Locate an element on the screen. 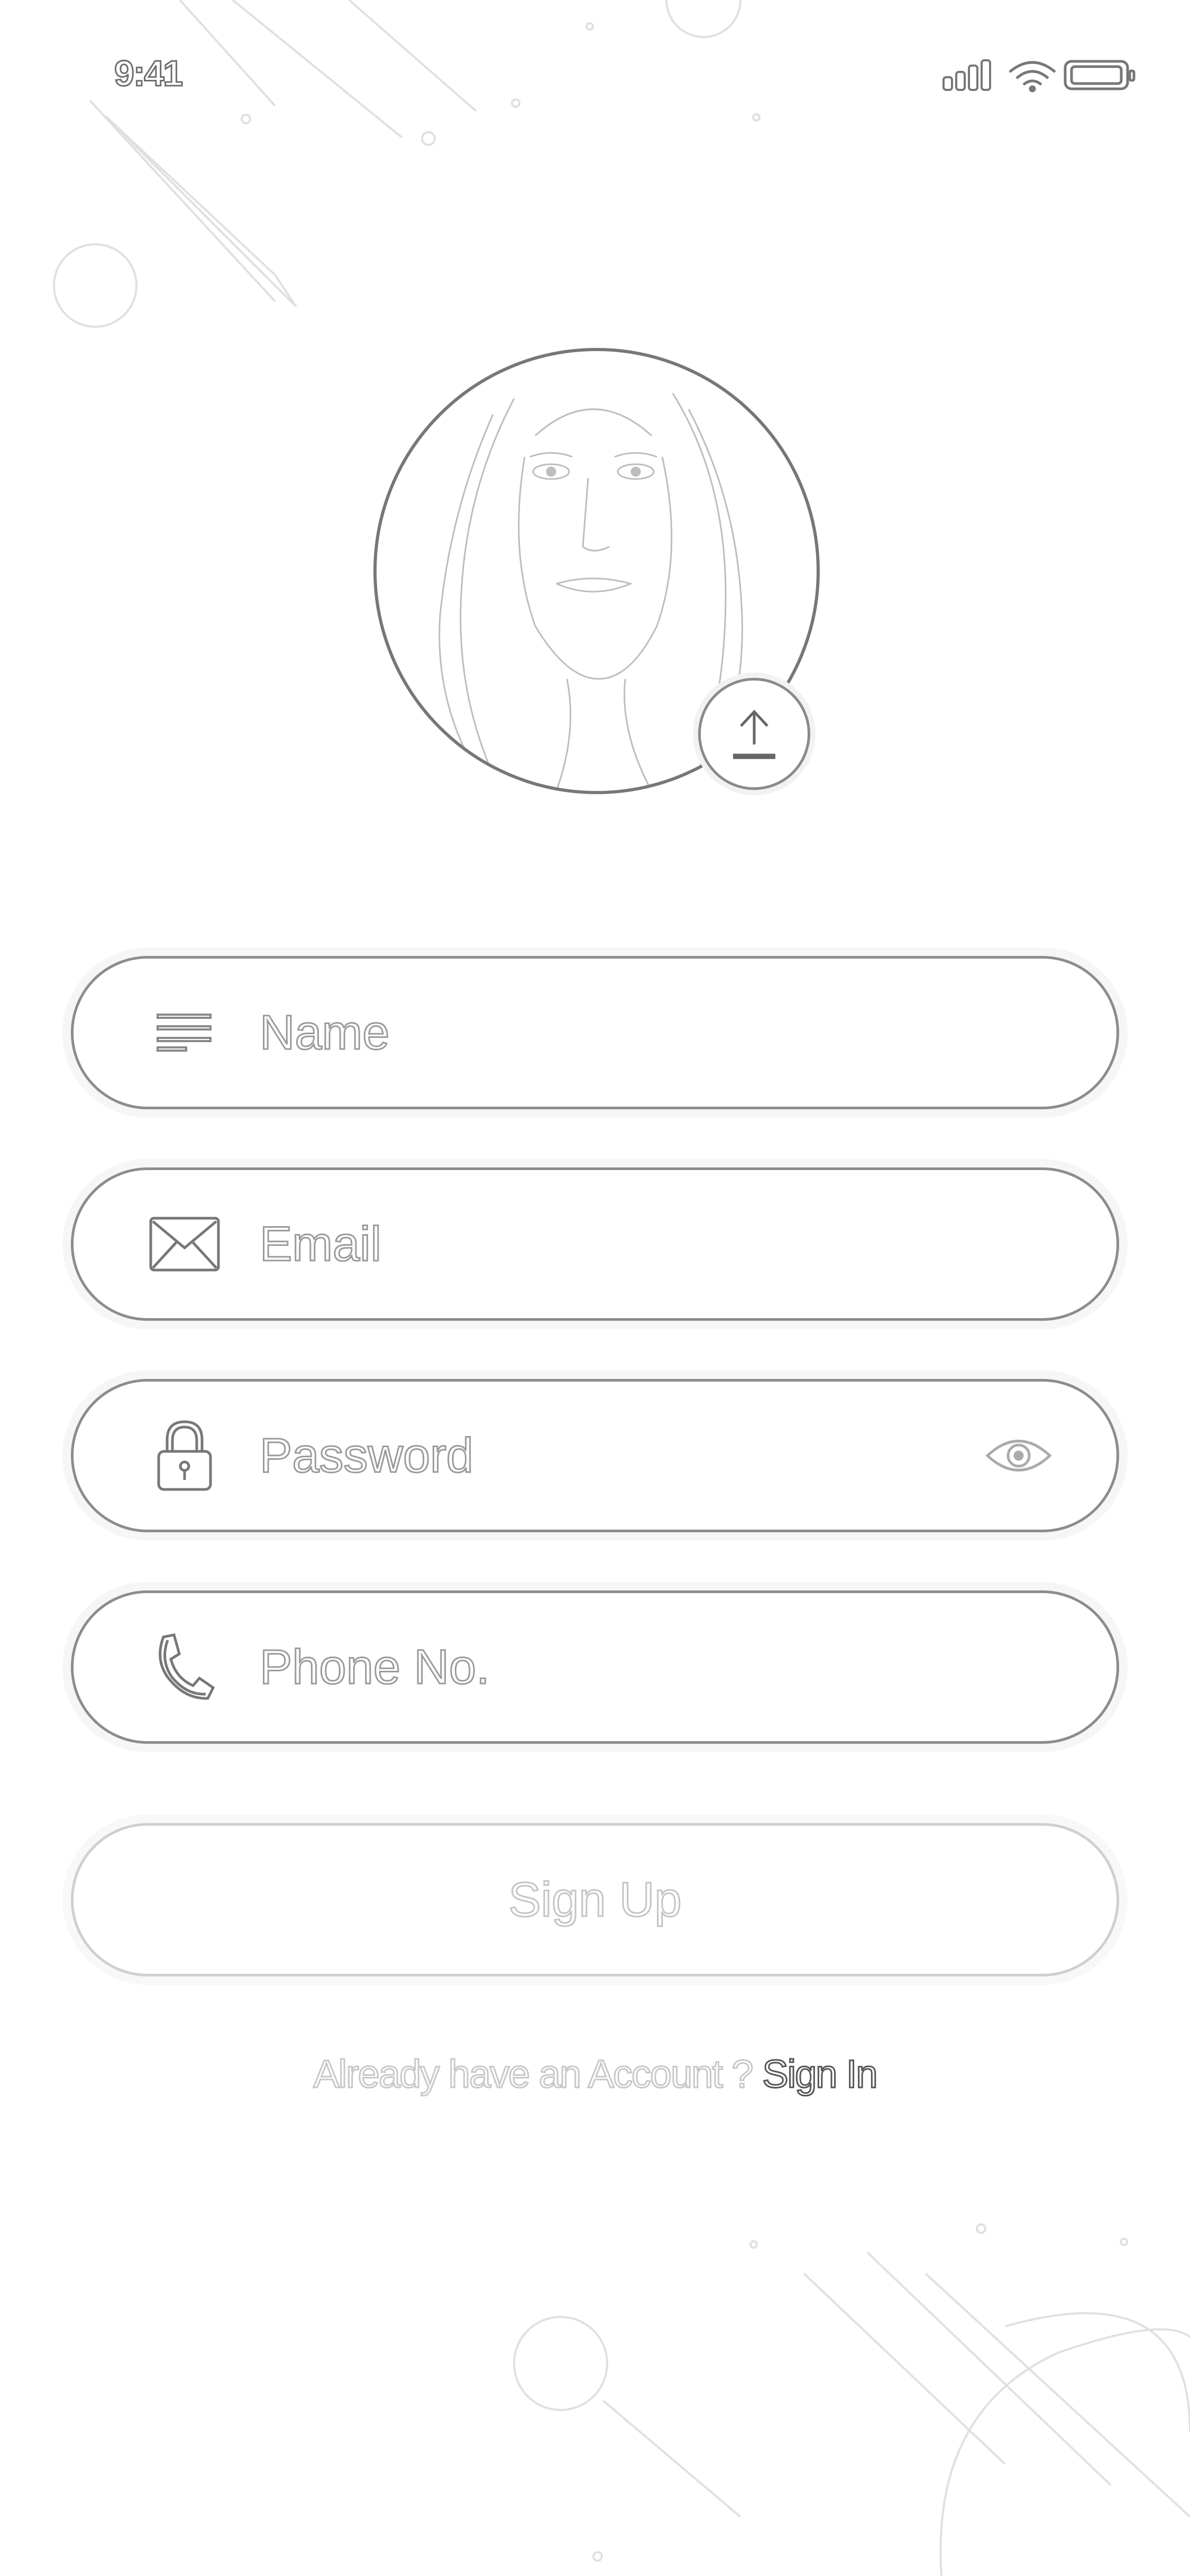  name-field is located at coordinates (595, 1032).